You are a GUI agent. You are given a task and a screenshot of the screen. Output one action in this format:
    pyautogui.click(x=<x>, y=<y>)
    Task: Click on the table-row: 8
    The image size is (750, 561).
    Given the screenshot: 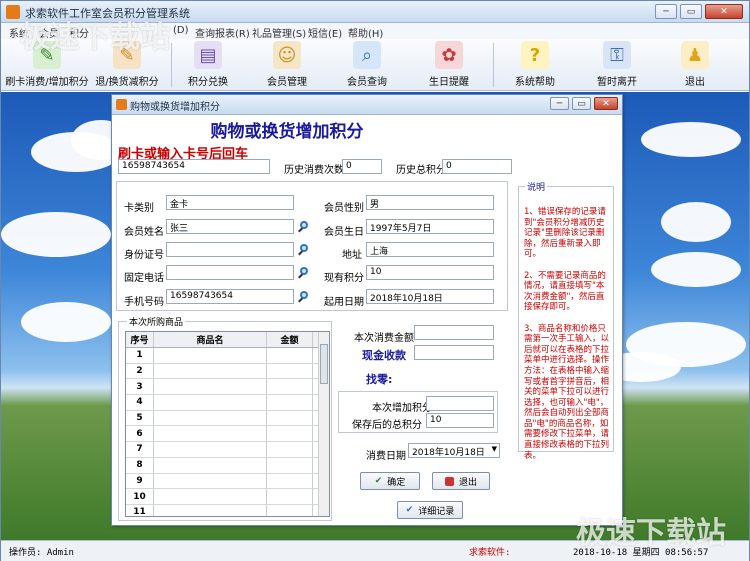 What is the action you would take?
    pyautogui.click(x=227, y=465)
    